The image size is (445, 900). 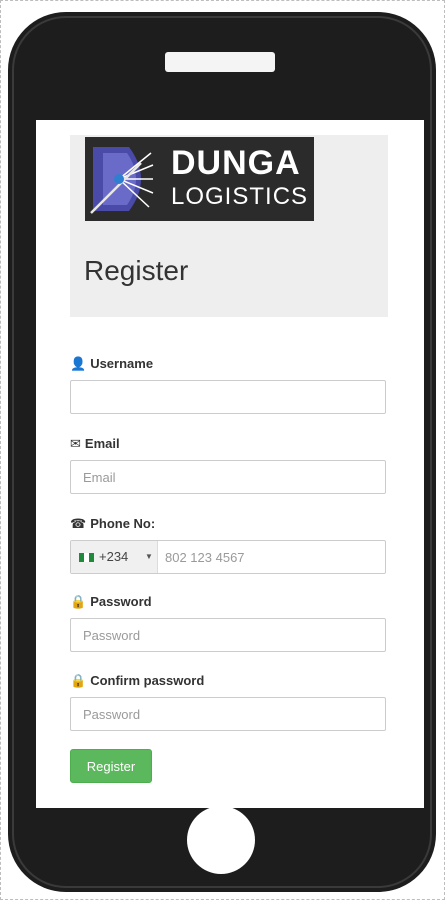 I want to click on brand-name: DUNGA, so click(x=236, y=163).